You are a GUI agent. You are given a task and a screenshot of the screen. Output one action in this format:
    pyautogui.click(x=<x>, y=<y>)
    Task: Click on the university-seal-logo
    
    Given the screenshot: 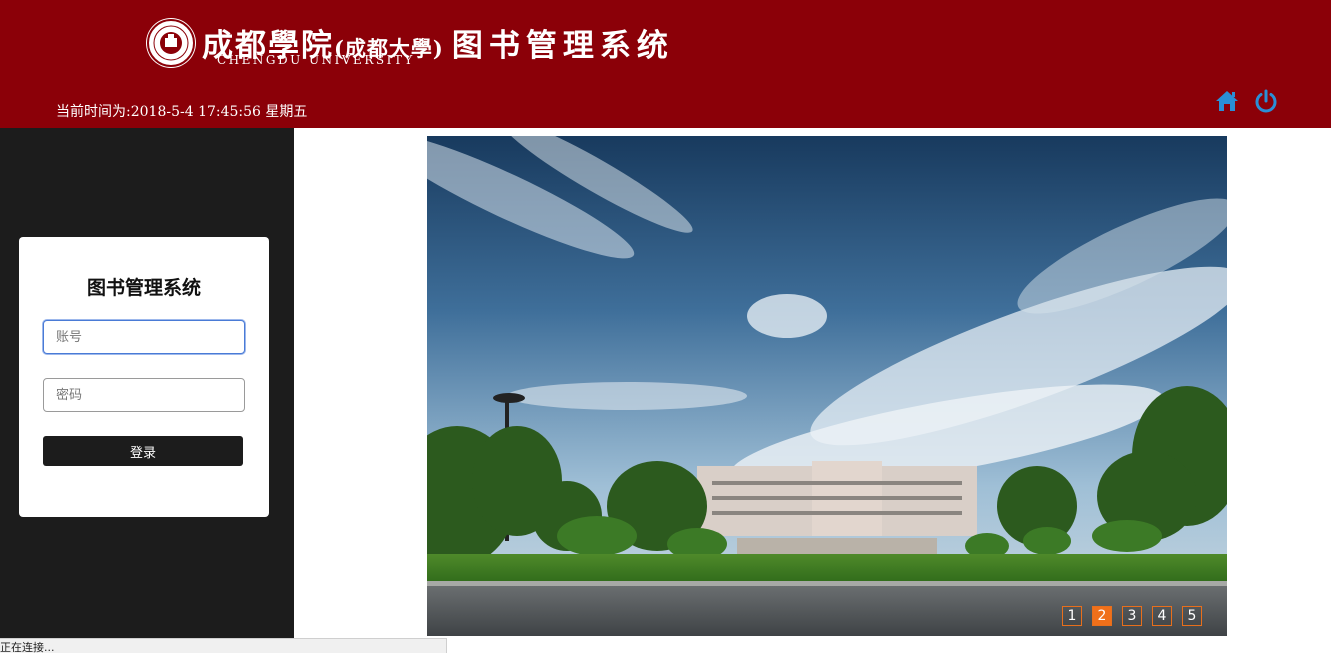 What is the action you would take?
    pyautogui.click(x=171, y=43)
    